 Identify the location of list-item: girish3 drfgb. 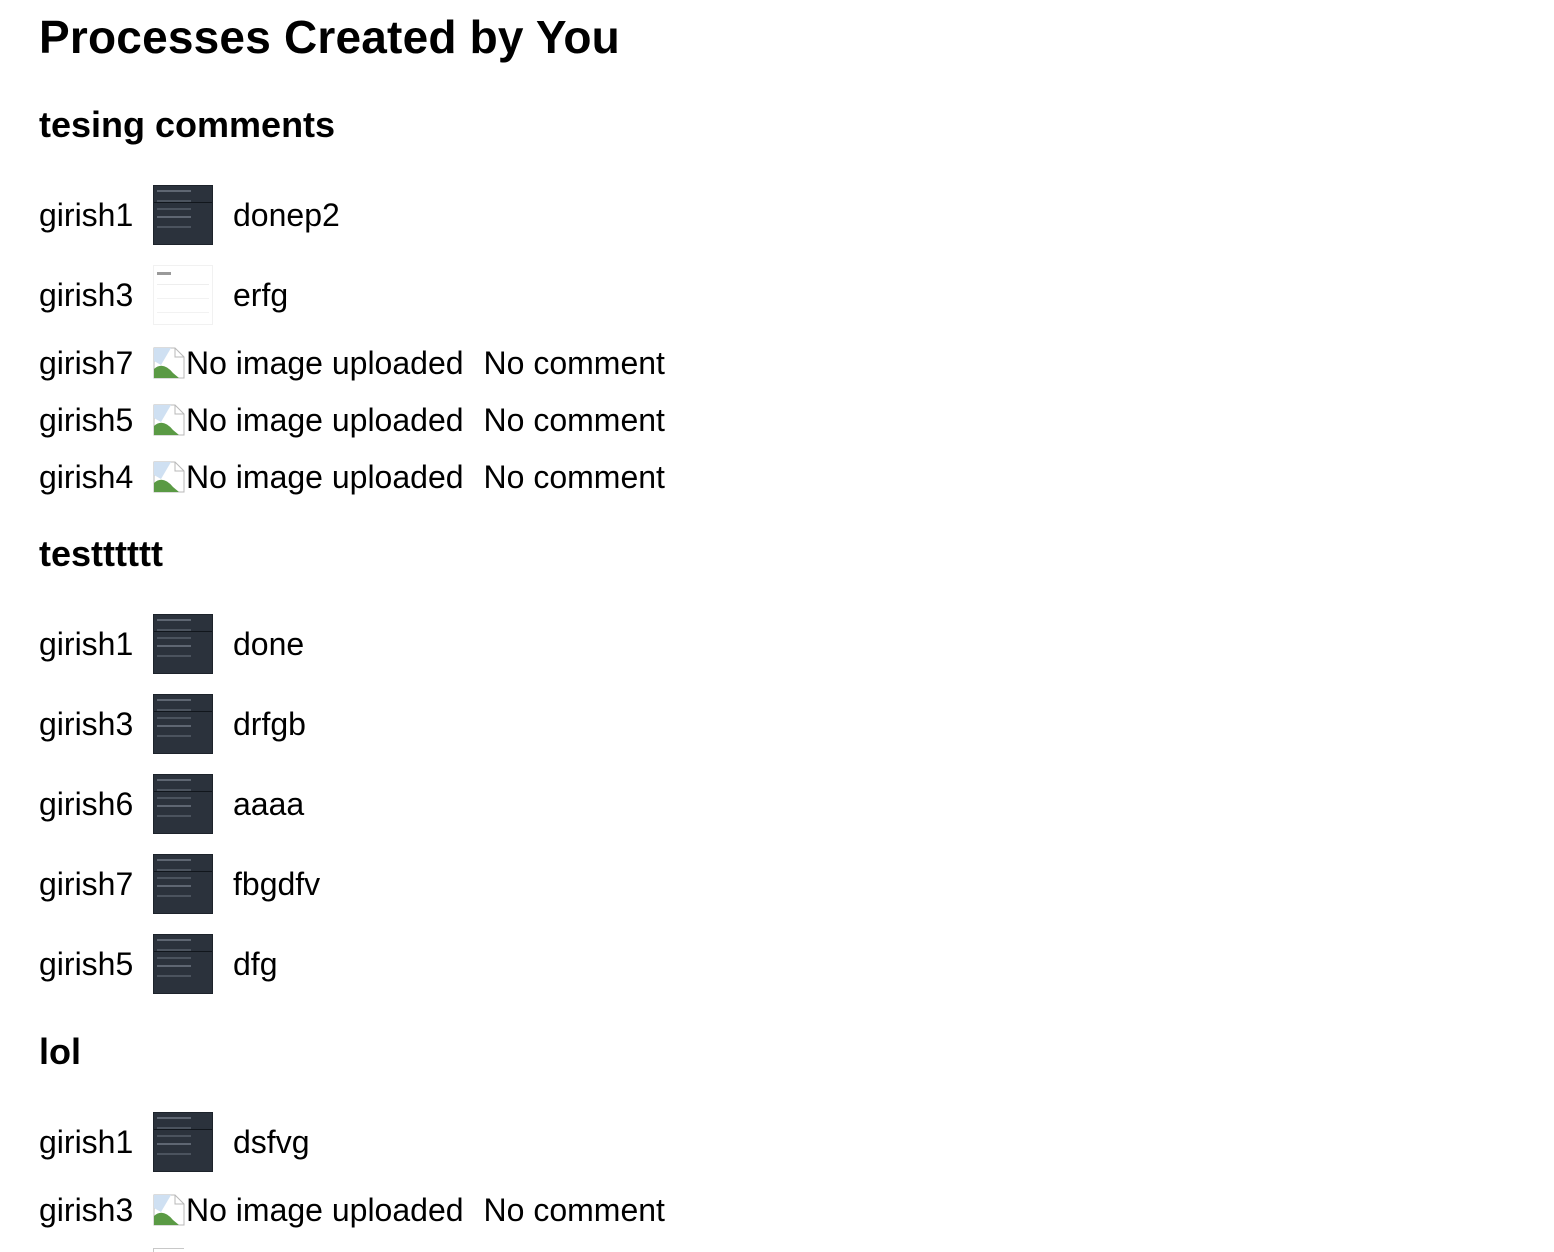
(172, 724).